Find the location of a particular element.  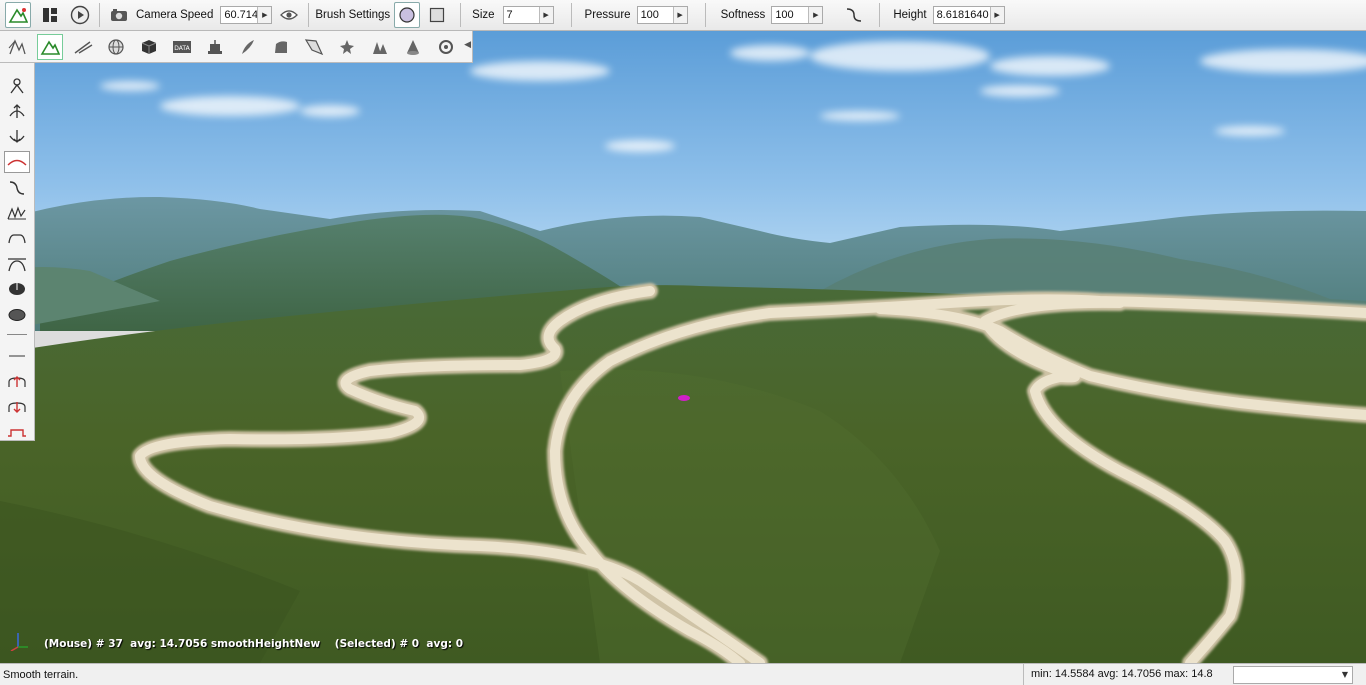

shape-icon is located at coordinates (281, 46).